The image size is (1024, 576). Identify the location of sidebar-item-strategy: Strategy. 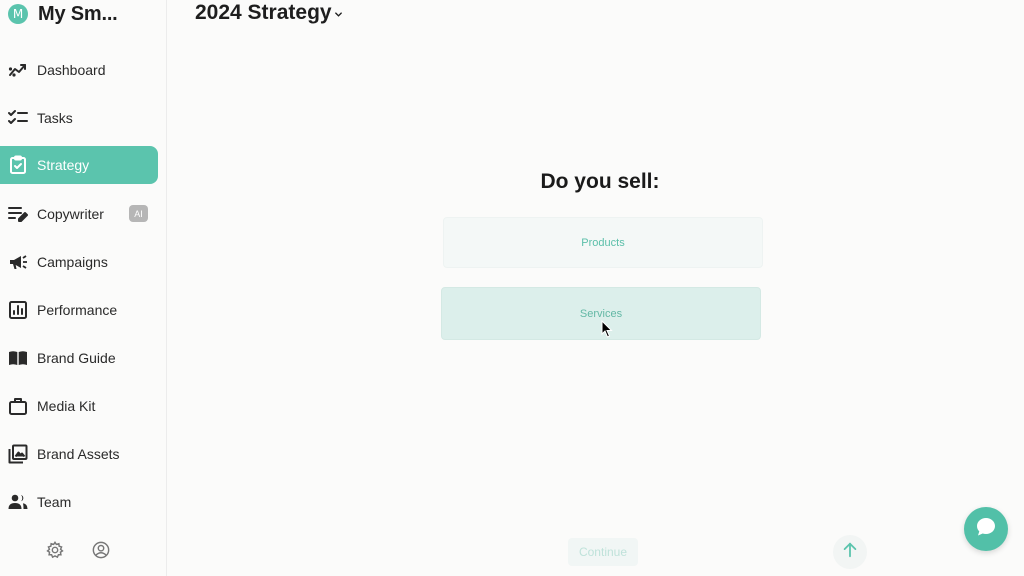
(79, 165).